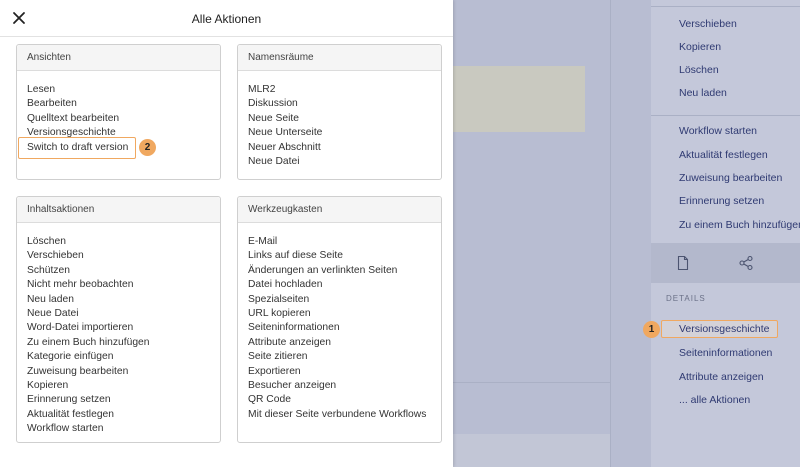 The width and height of the screenshot is (800, 467). Describe the element at coordinates (721, 377) in the screenshot. I see `sidebar-item-attribute-anzeigen: Attribute anzeigen` at that location.